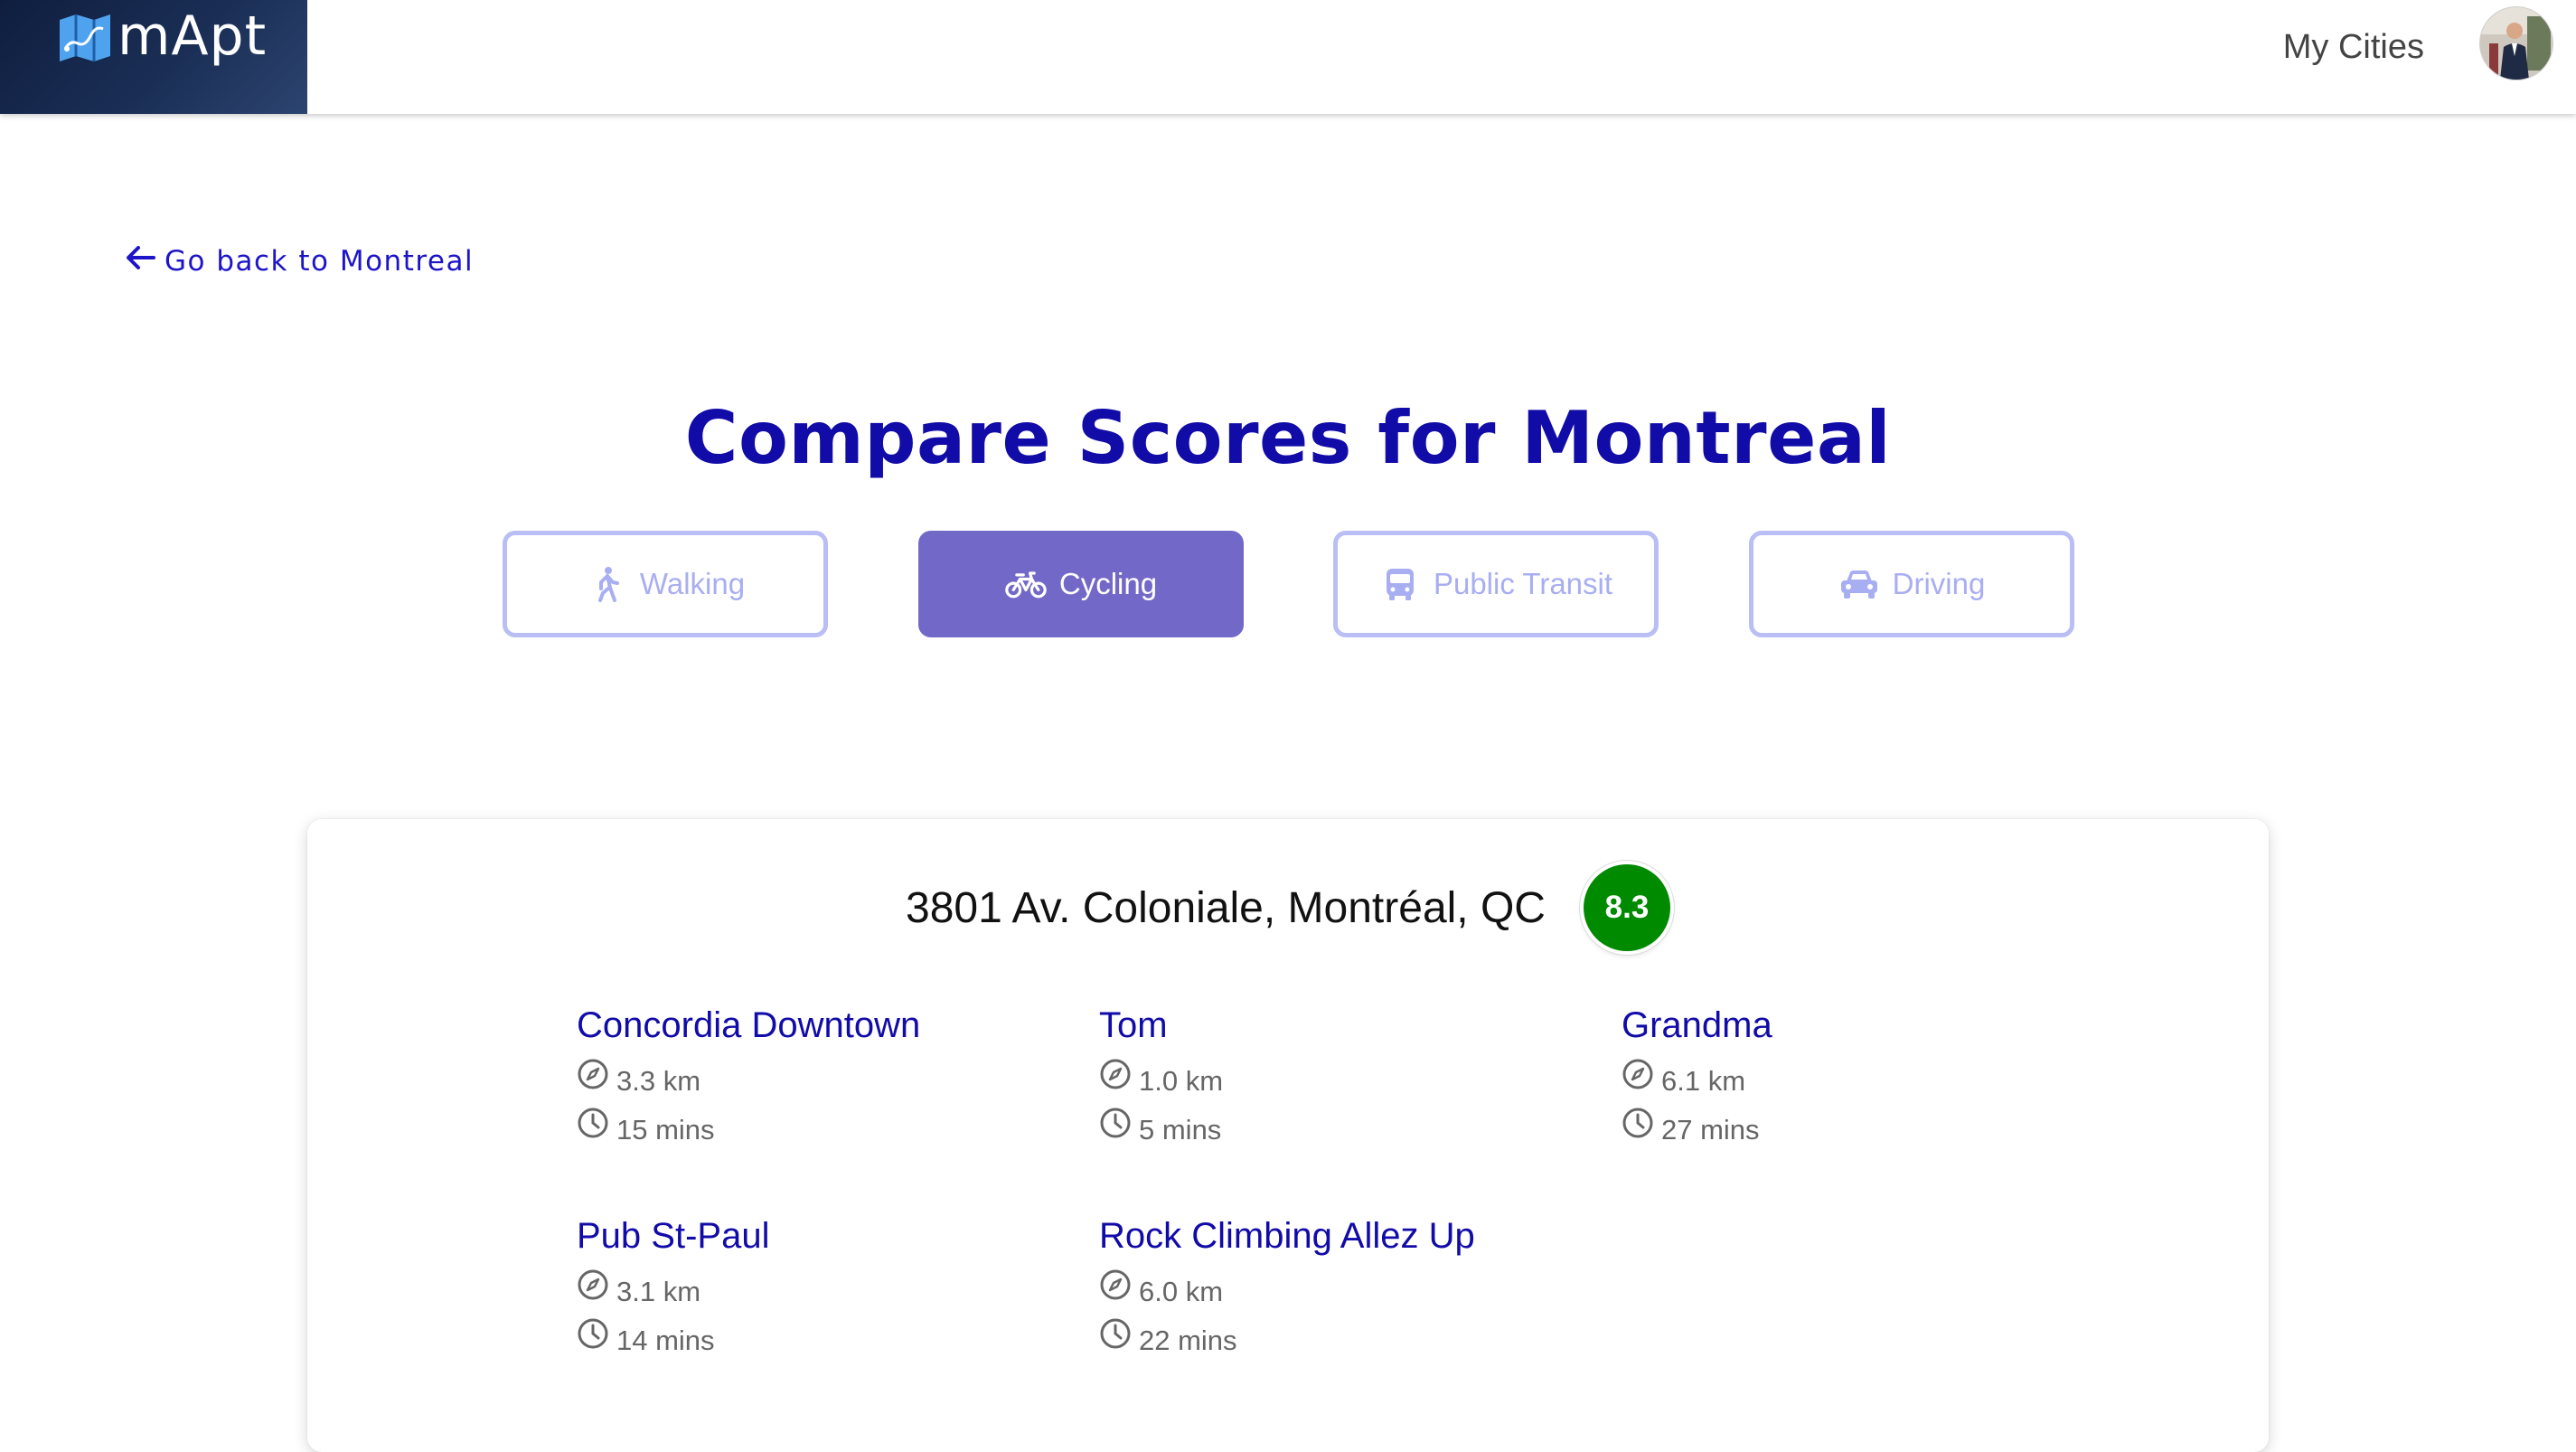  I want to click on destination-item: Pub St-Paul 3.1 km 14 mins, so click(812, 1289).